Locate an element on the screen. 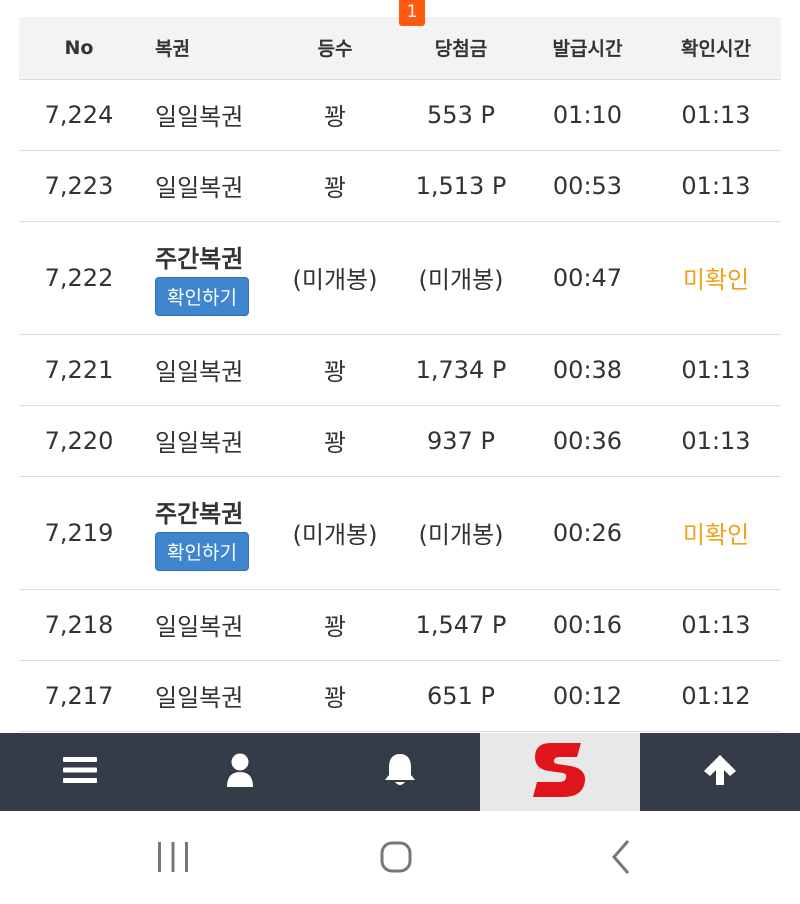  menu-icon is located at coordinates (80, 772).